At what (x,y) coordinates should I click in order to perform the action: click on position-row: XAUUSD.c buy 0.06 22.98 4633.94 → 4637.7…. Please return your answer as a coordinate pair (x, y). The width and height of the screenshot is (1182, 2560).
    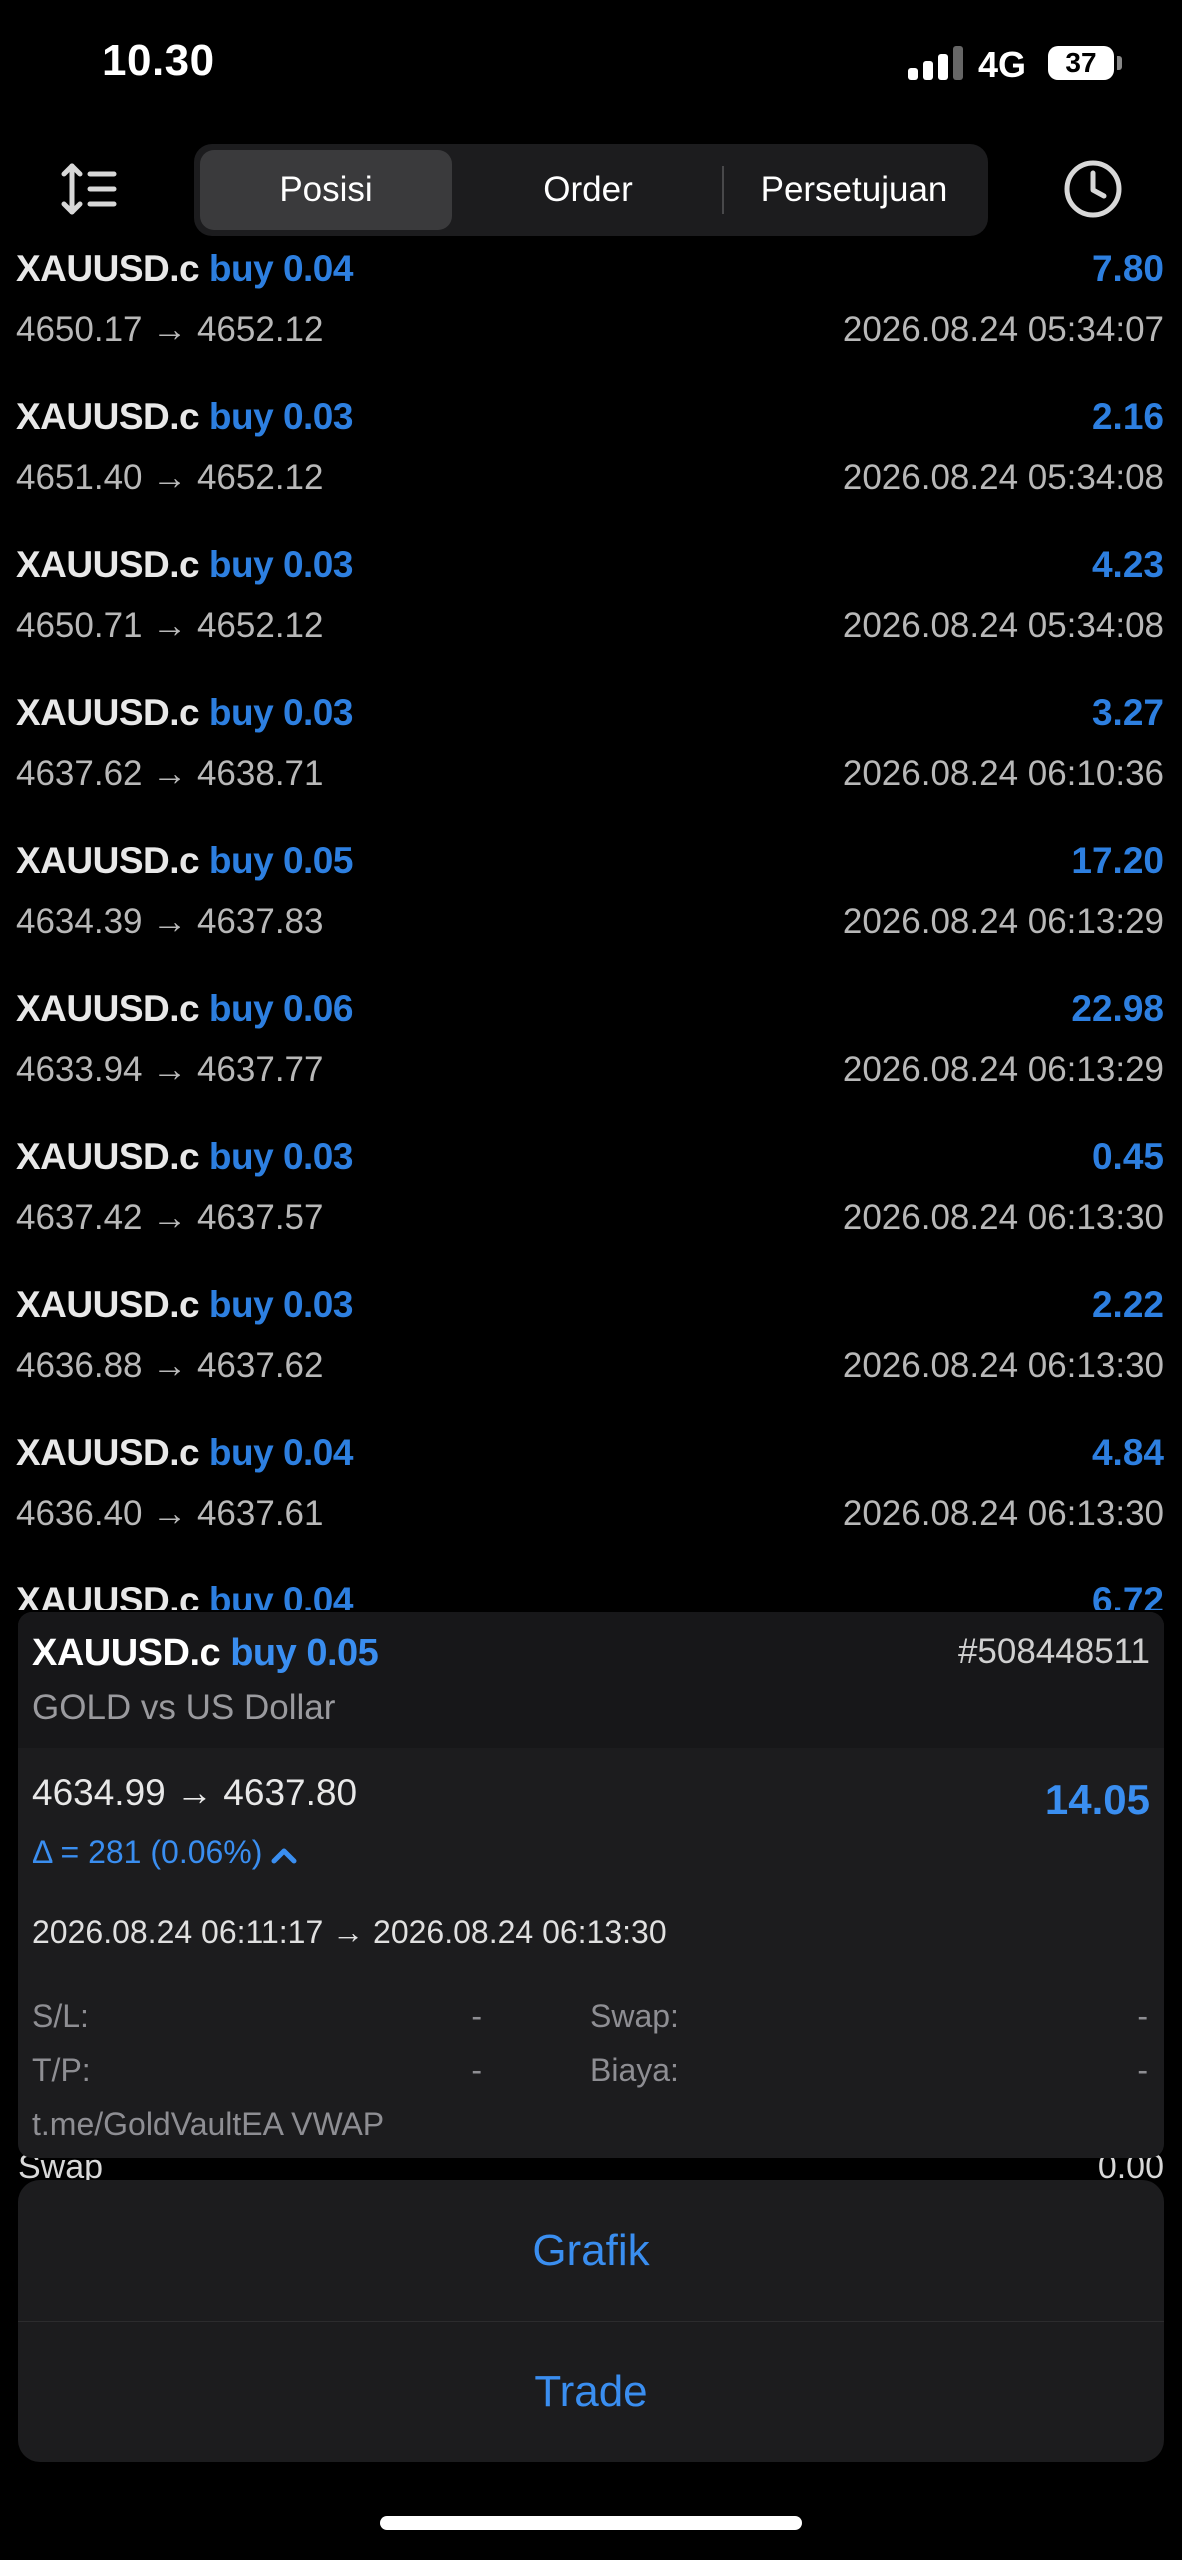
    Looking at the image, I should click on (591, 1062).